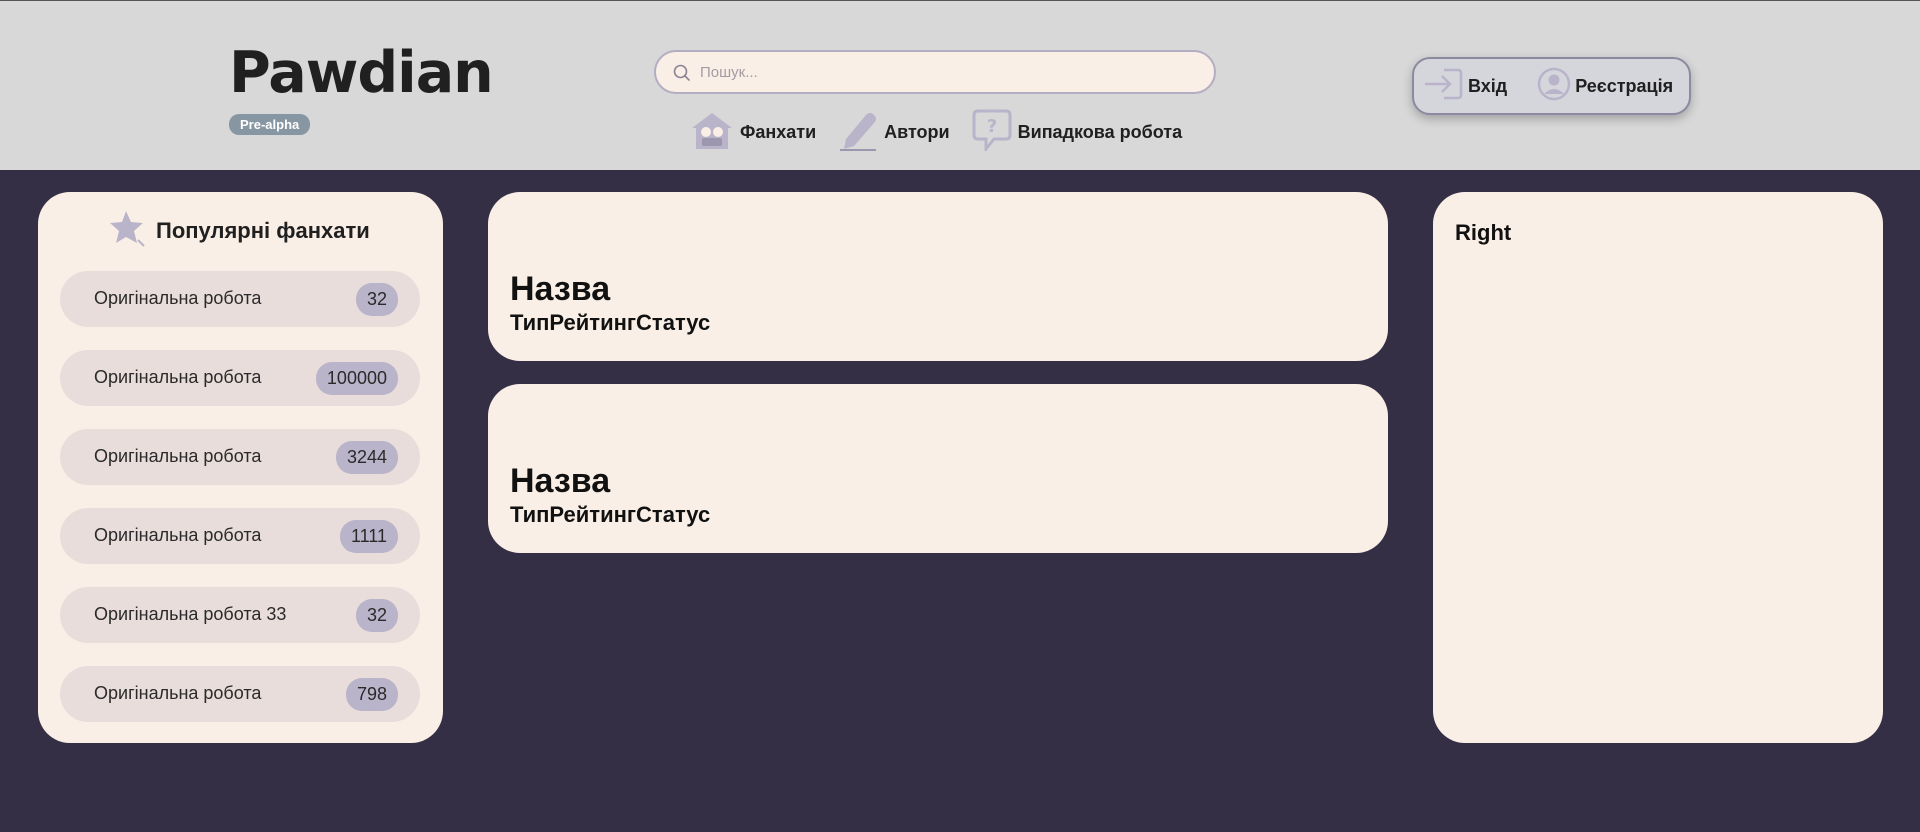  Describe the element at coordinates (1624, 85) in the screenshot. I see `register-label: Реєстрація` at that location.